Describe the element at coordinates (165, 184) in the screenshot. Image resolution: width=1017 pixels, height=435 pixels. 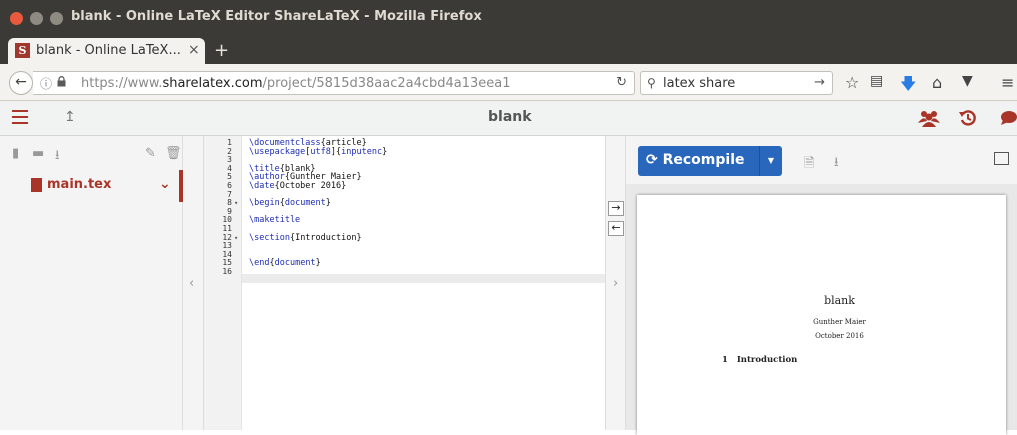
I see `chevron-down-icon: ⌄` at that location.